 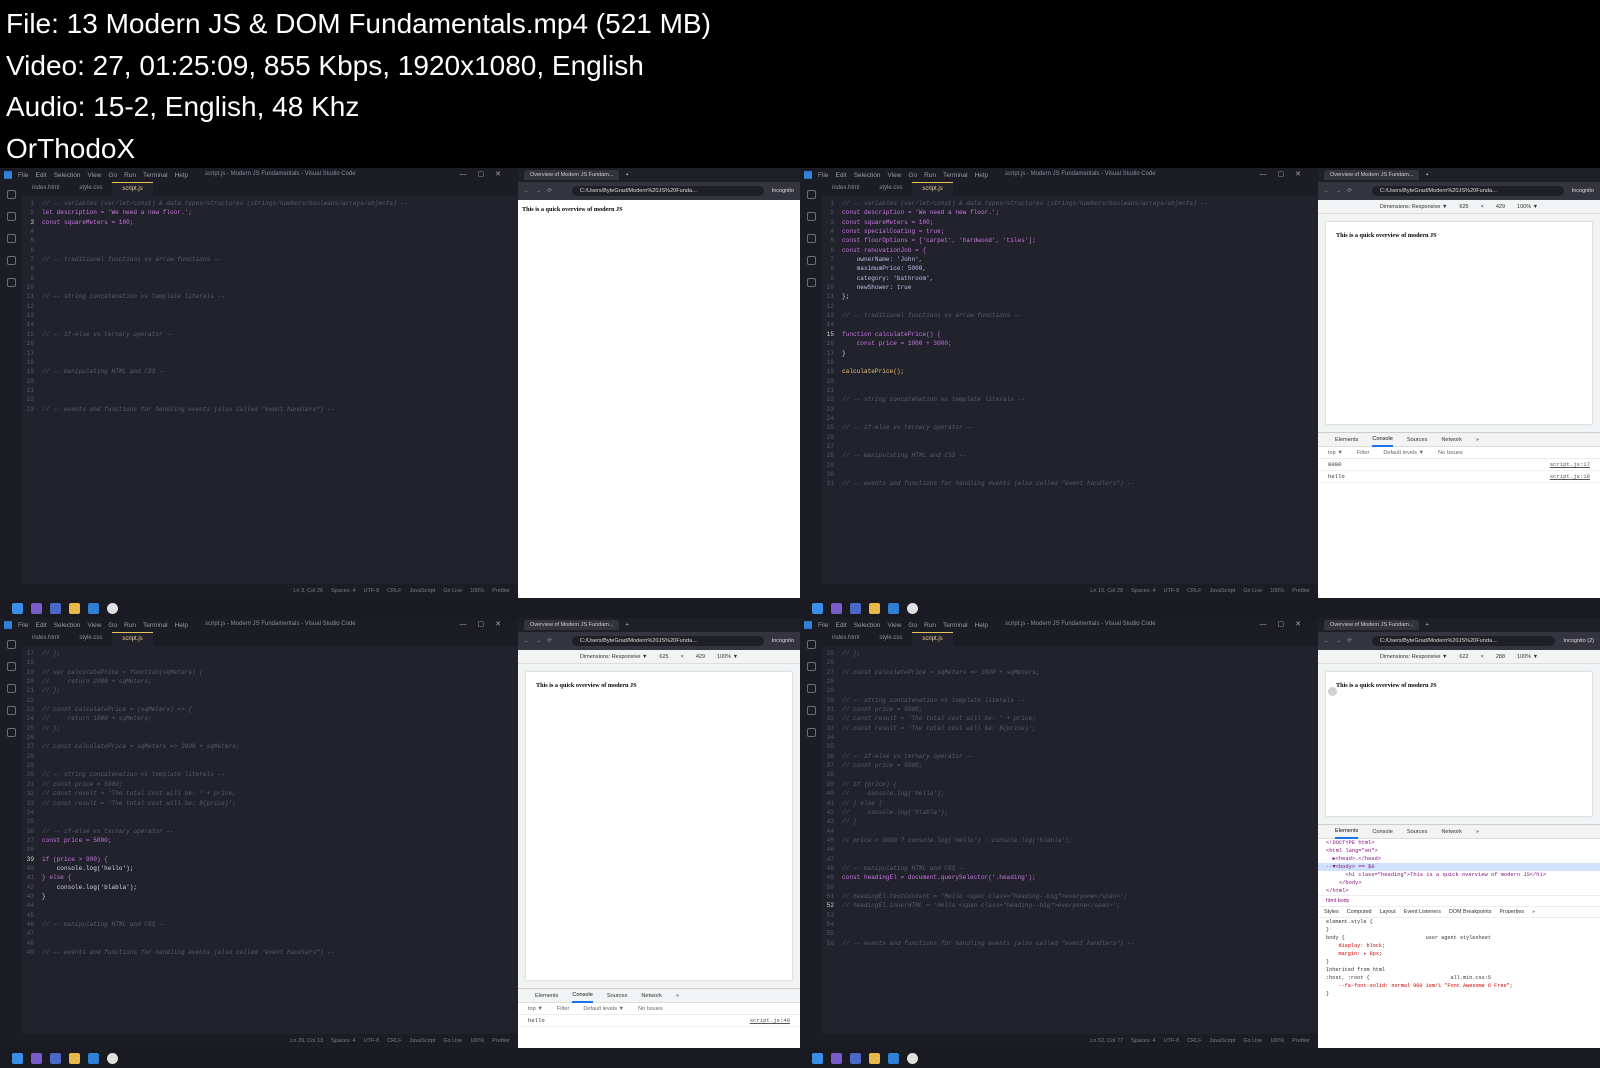 I want to click on device-width: 622, so click(x=1463, y=657).